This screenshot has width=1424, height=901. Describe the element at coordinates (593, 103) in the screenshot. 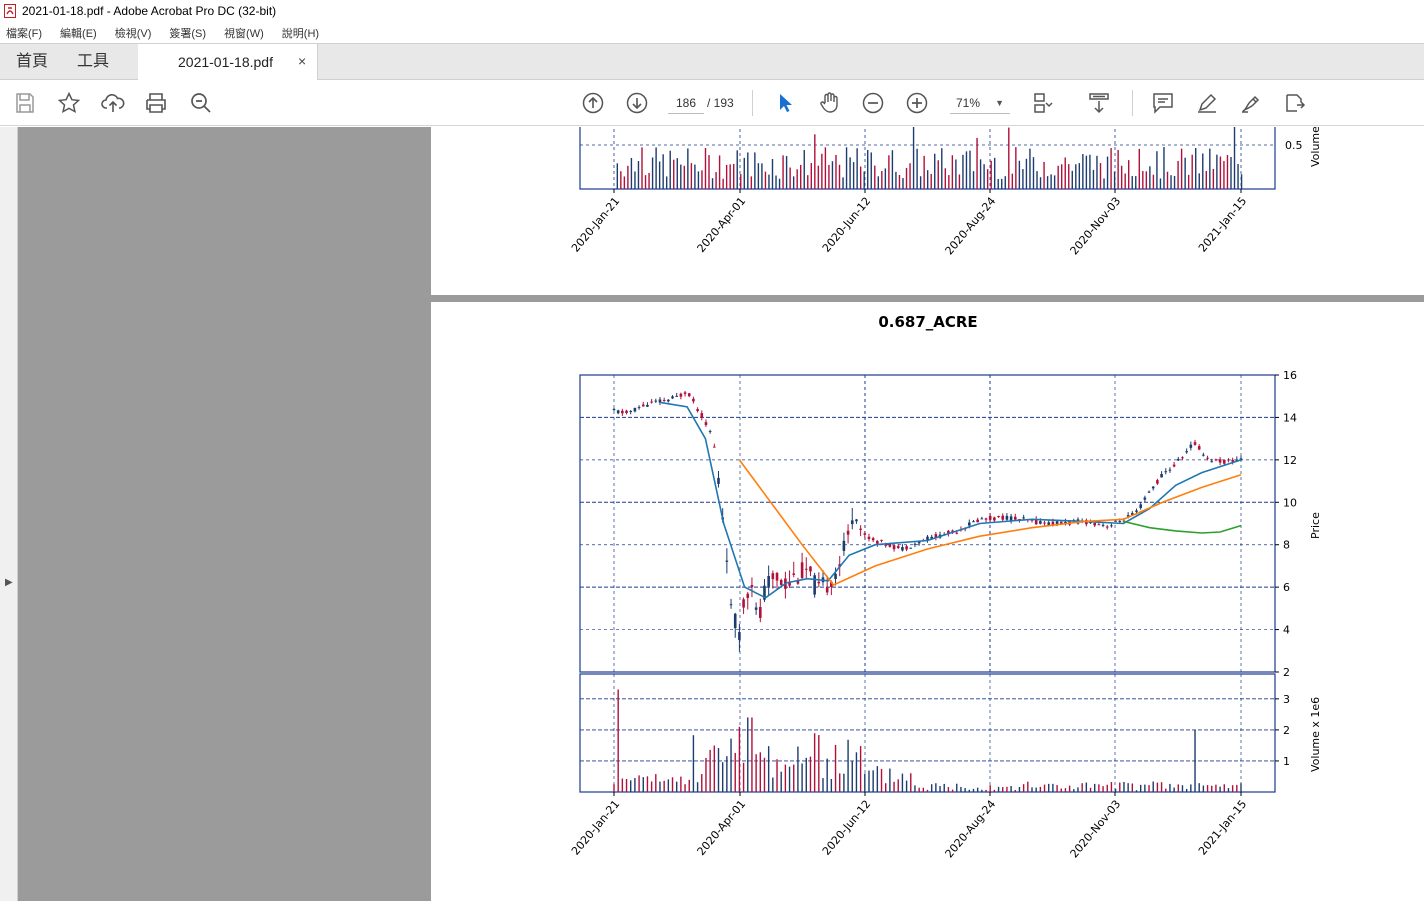

I see `page-up-icon` at that location.